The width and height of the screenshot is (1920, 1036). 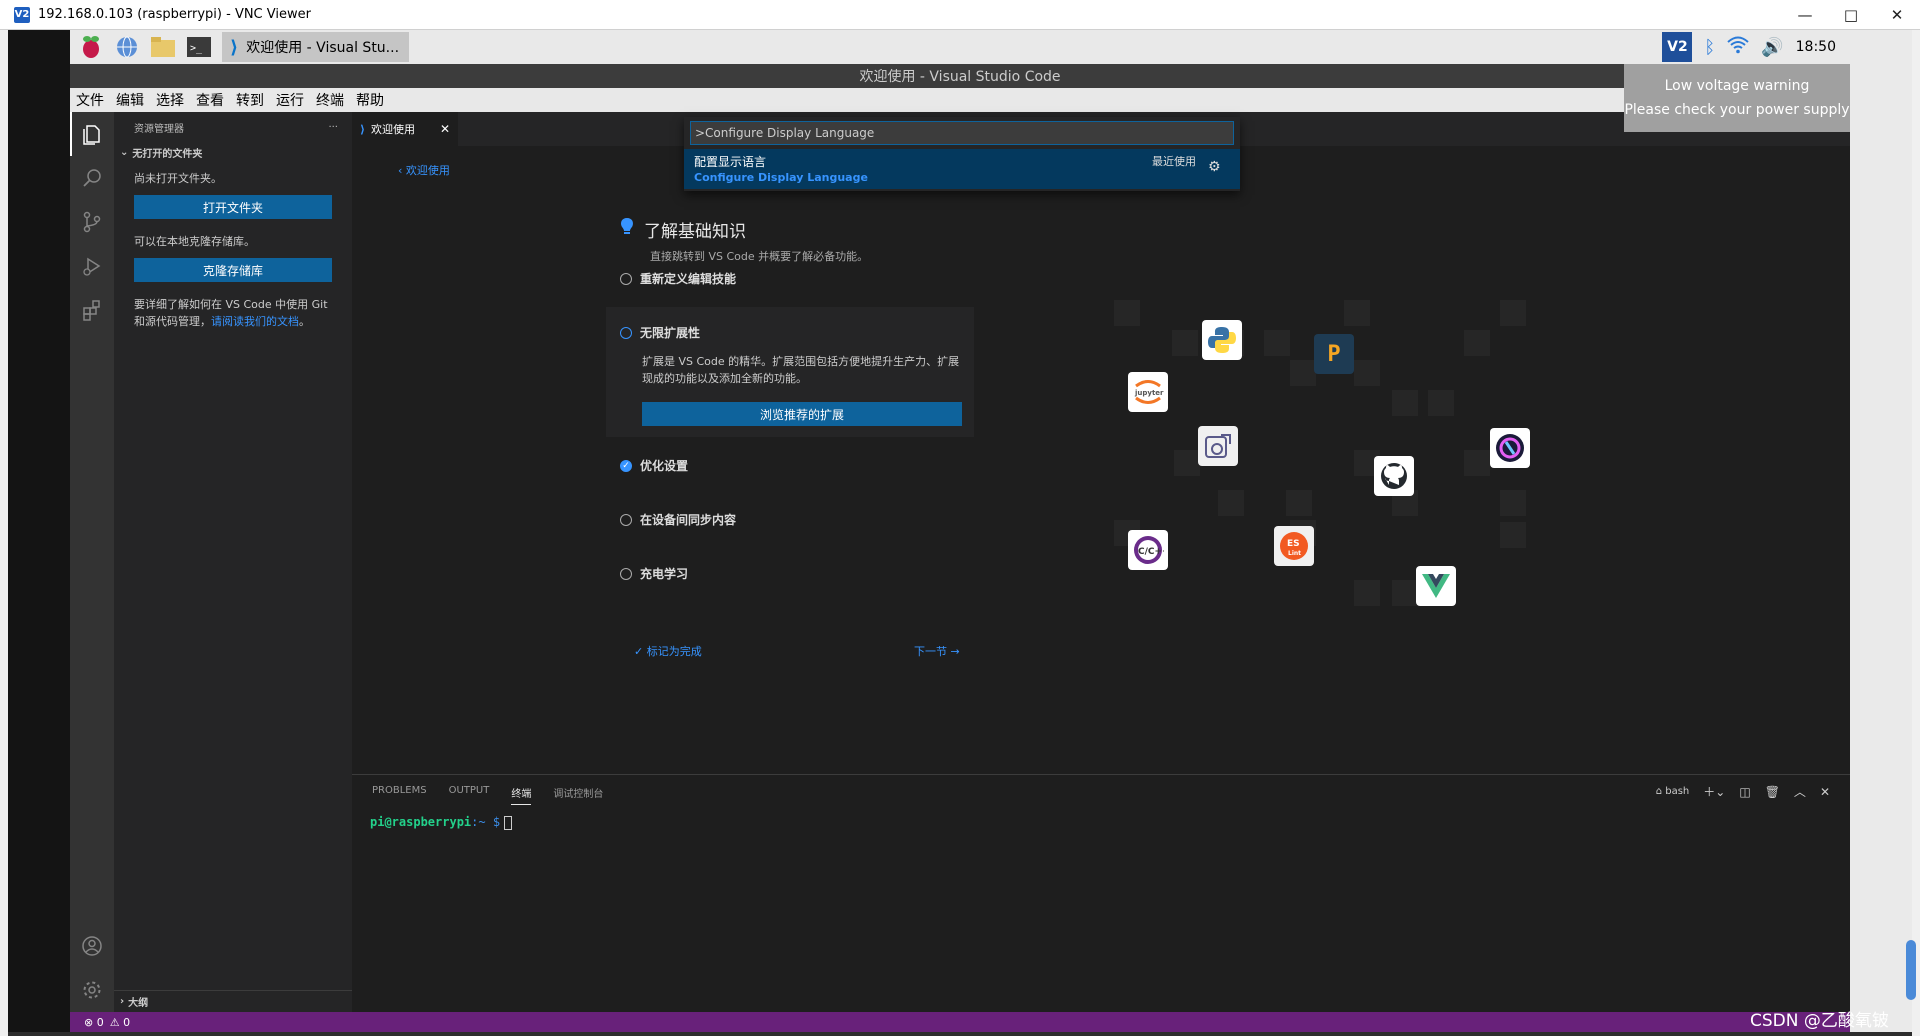 I want to click on close-button: ✕, so click(x=1897, y=15).